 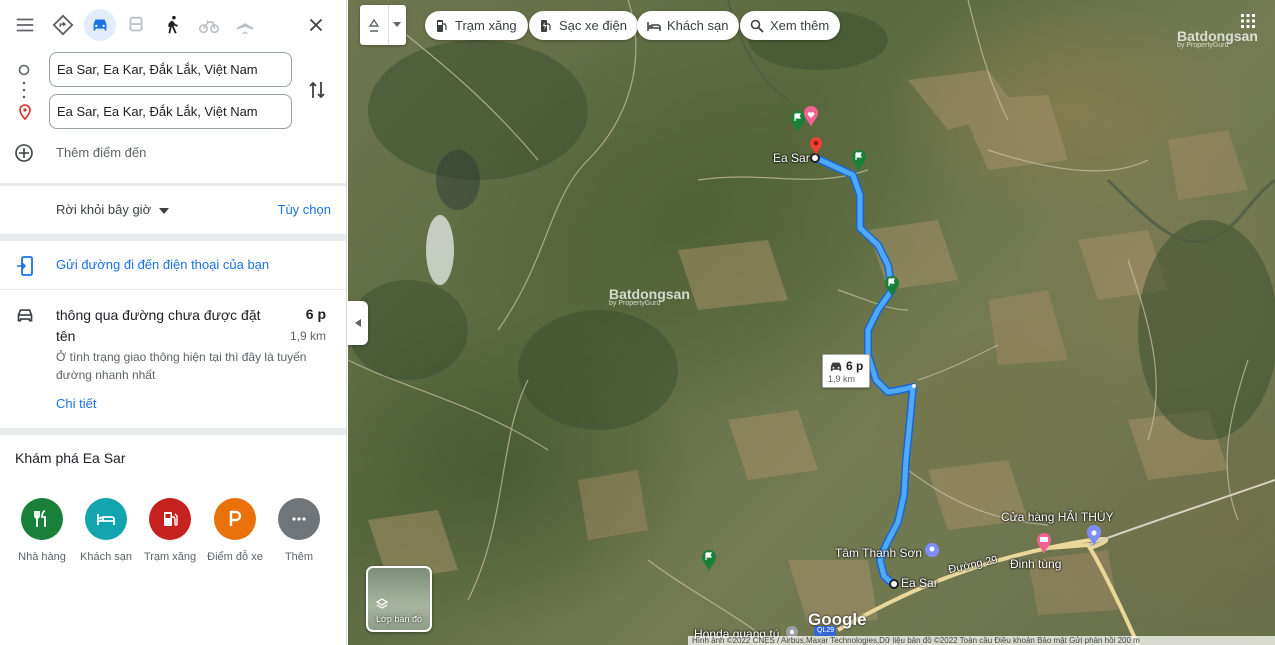 I want to click on route-via-text: thông qua đường chưa được đặt tên, so click(x=168, y=326).